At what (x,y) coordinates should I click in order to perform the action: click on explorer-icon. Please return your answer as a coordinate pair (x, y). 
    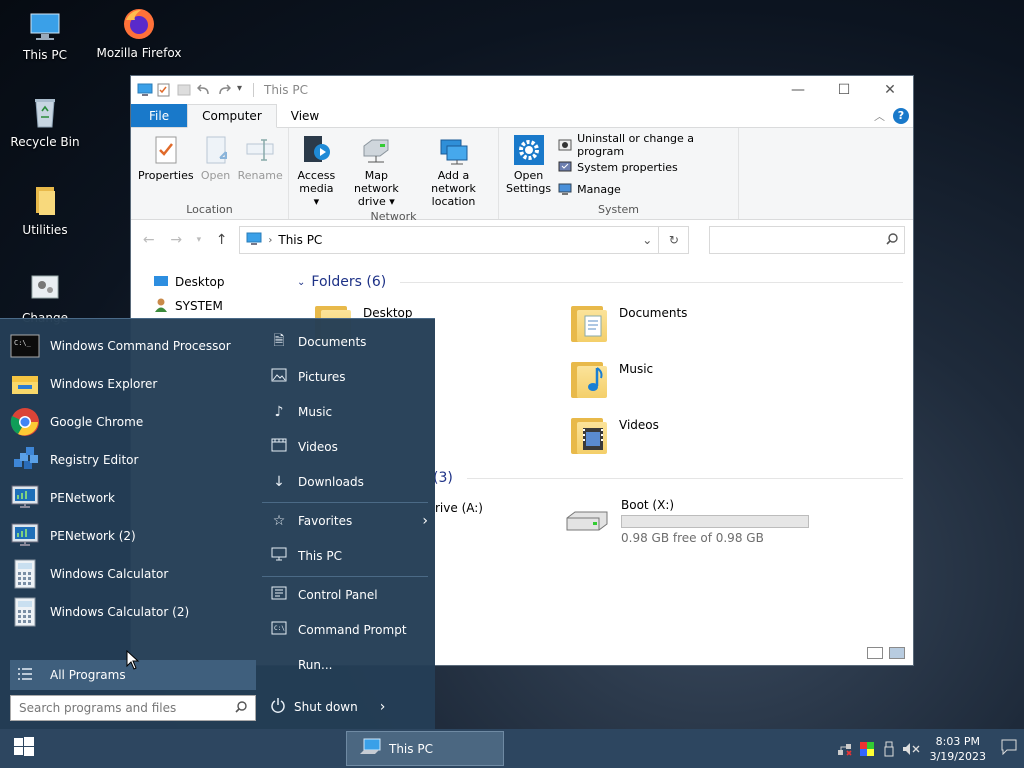
    Looking at the image, I should click on (25, 384).